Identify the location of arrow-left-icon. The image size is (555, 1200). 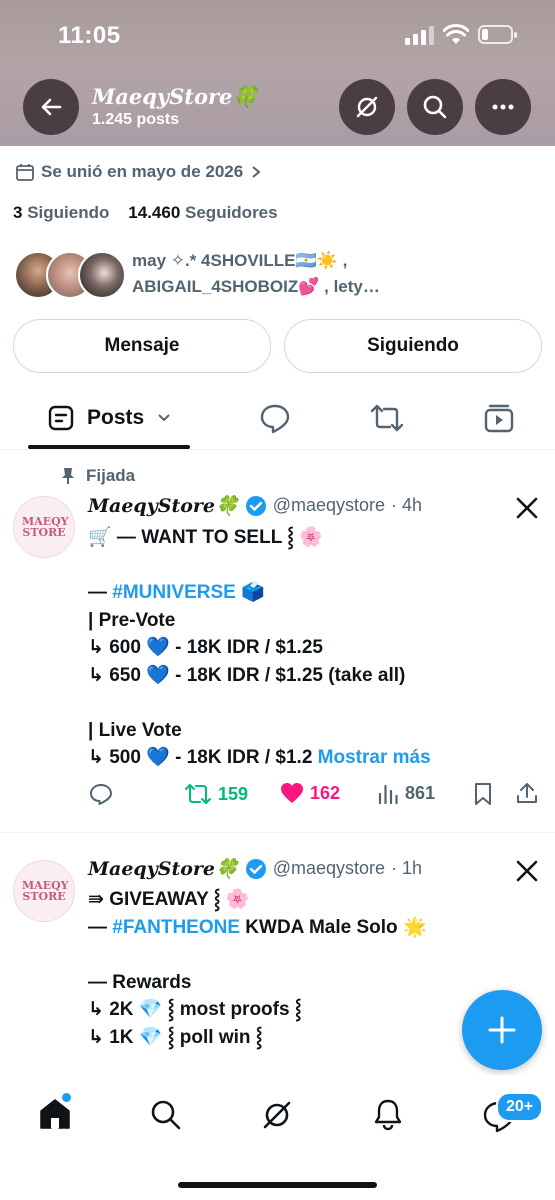
(51, 107).